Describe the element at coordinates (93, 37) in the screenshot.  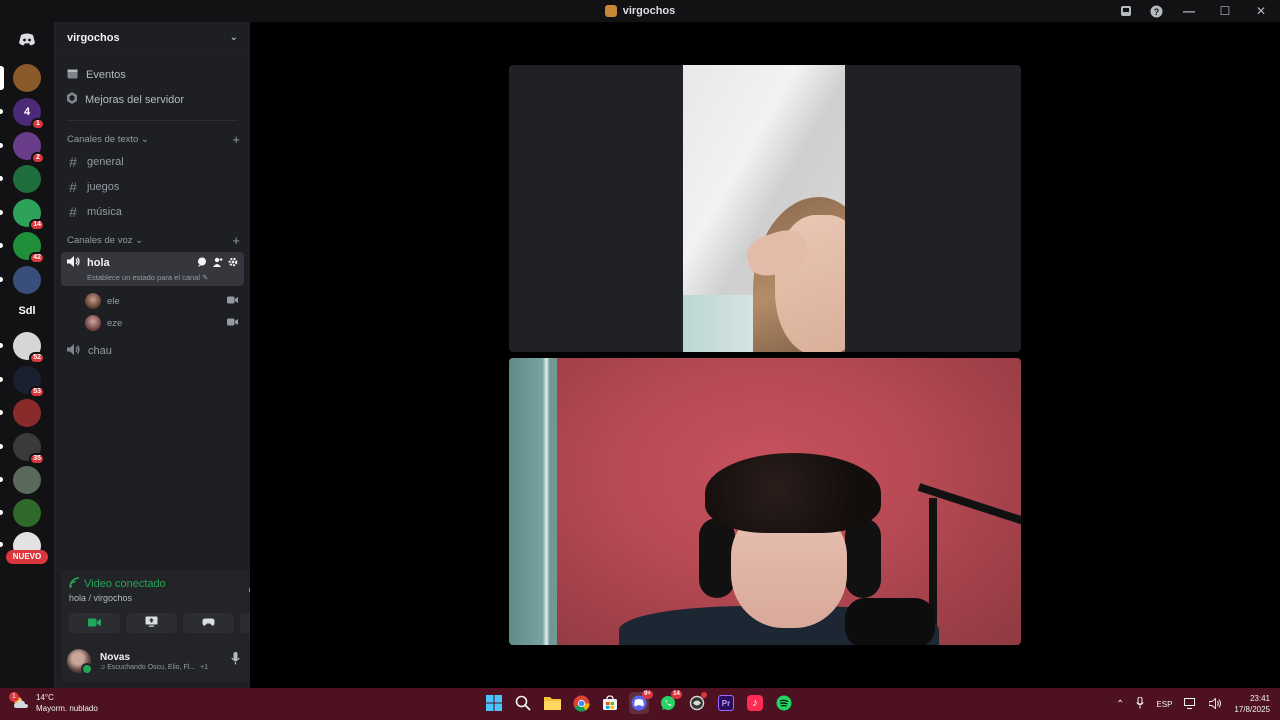
I see `guild-name: virgochos` at that location.